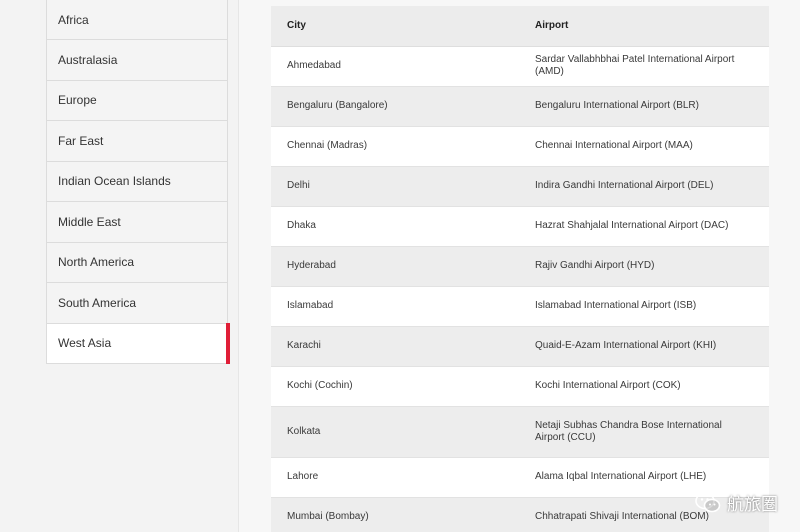  Describe the element at coordinates (81, 140) in the screenshot. I see `region-item-label: Far East` at that location.